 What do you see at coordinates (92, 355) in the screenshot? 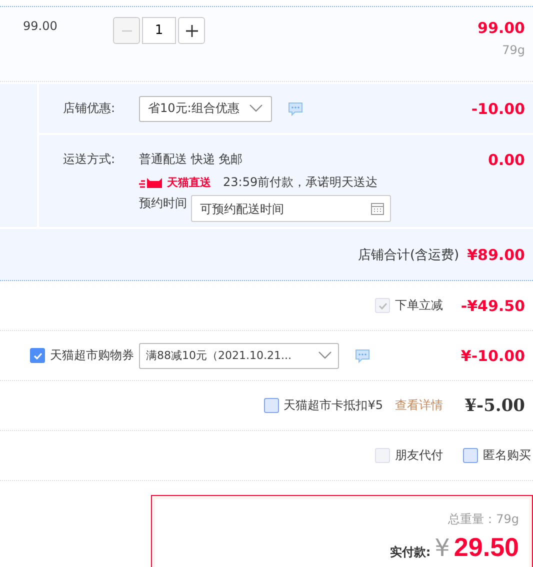
I see `coupon-label: 天猫超市购物券` at bounding box center [92, 355].